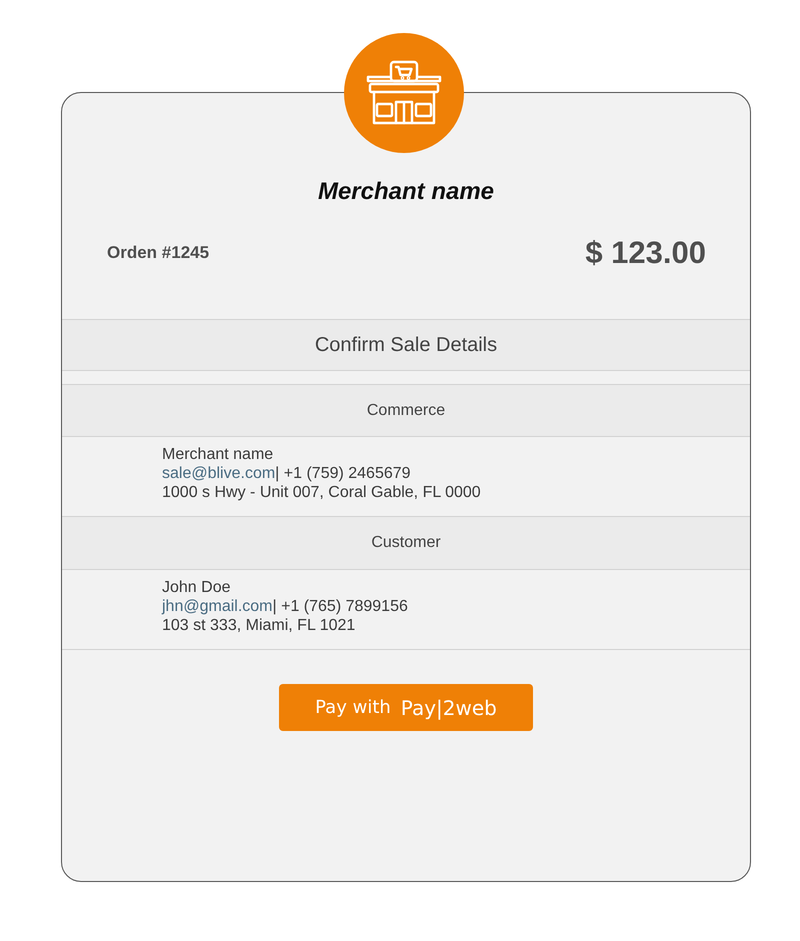 Image resolution: width=800 pixels, height=941 pixels. What do you see at coordinates (406, 345) in the screenshot?
I see `section-title: Confirm Sale Details` at bounding box center [406, 345].